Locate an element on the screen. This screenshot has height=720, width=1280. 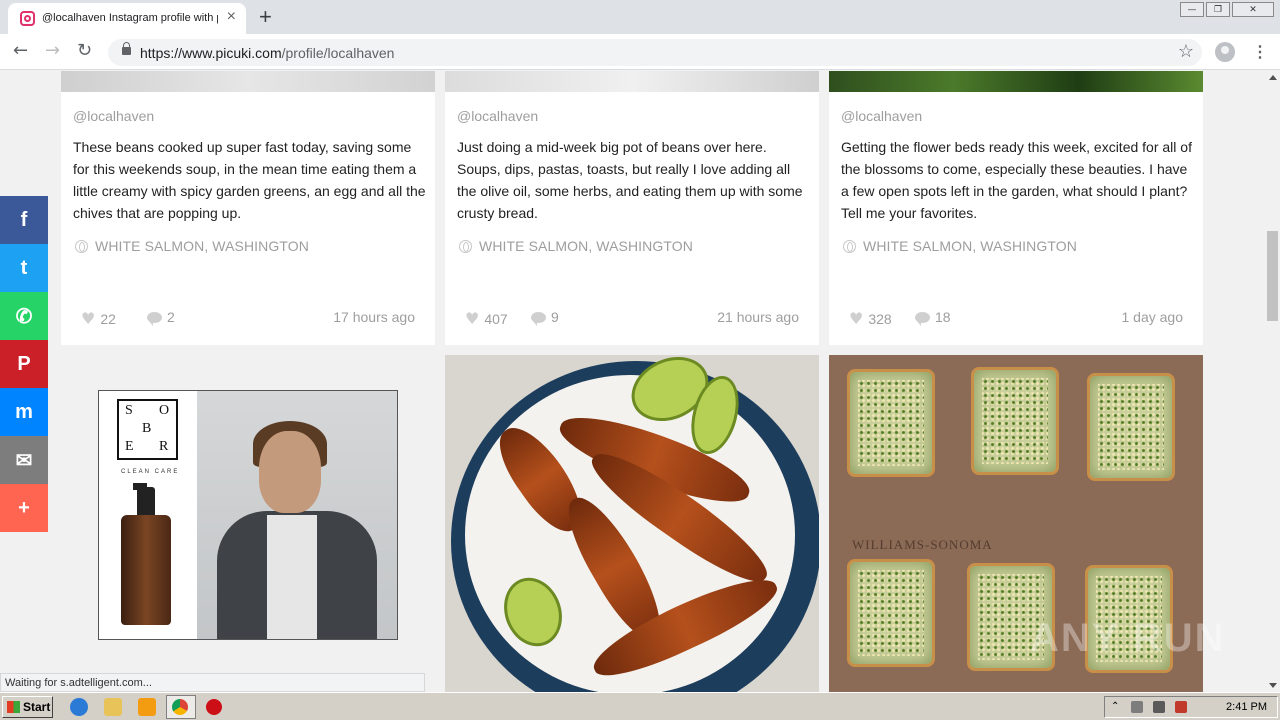
facebook-icon: f is located at coordinates (24, 219).